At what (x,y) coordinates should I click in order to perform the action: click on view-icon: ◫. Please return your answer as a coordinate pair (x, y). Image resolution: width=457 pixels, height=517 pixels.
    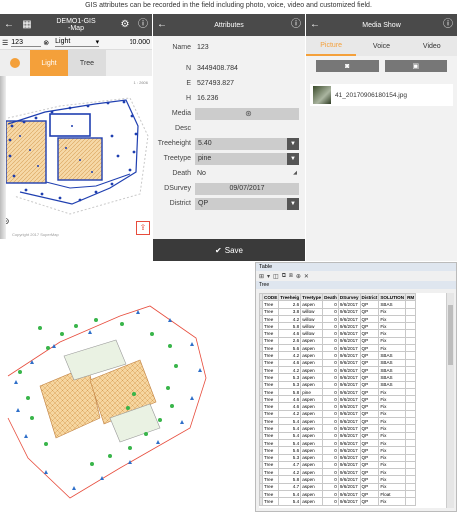
    Looking at the image, I should click on (276, 276).